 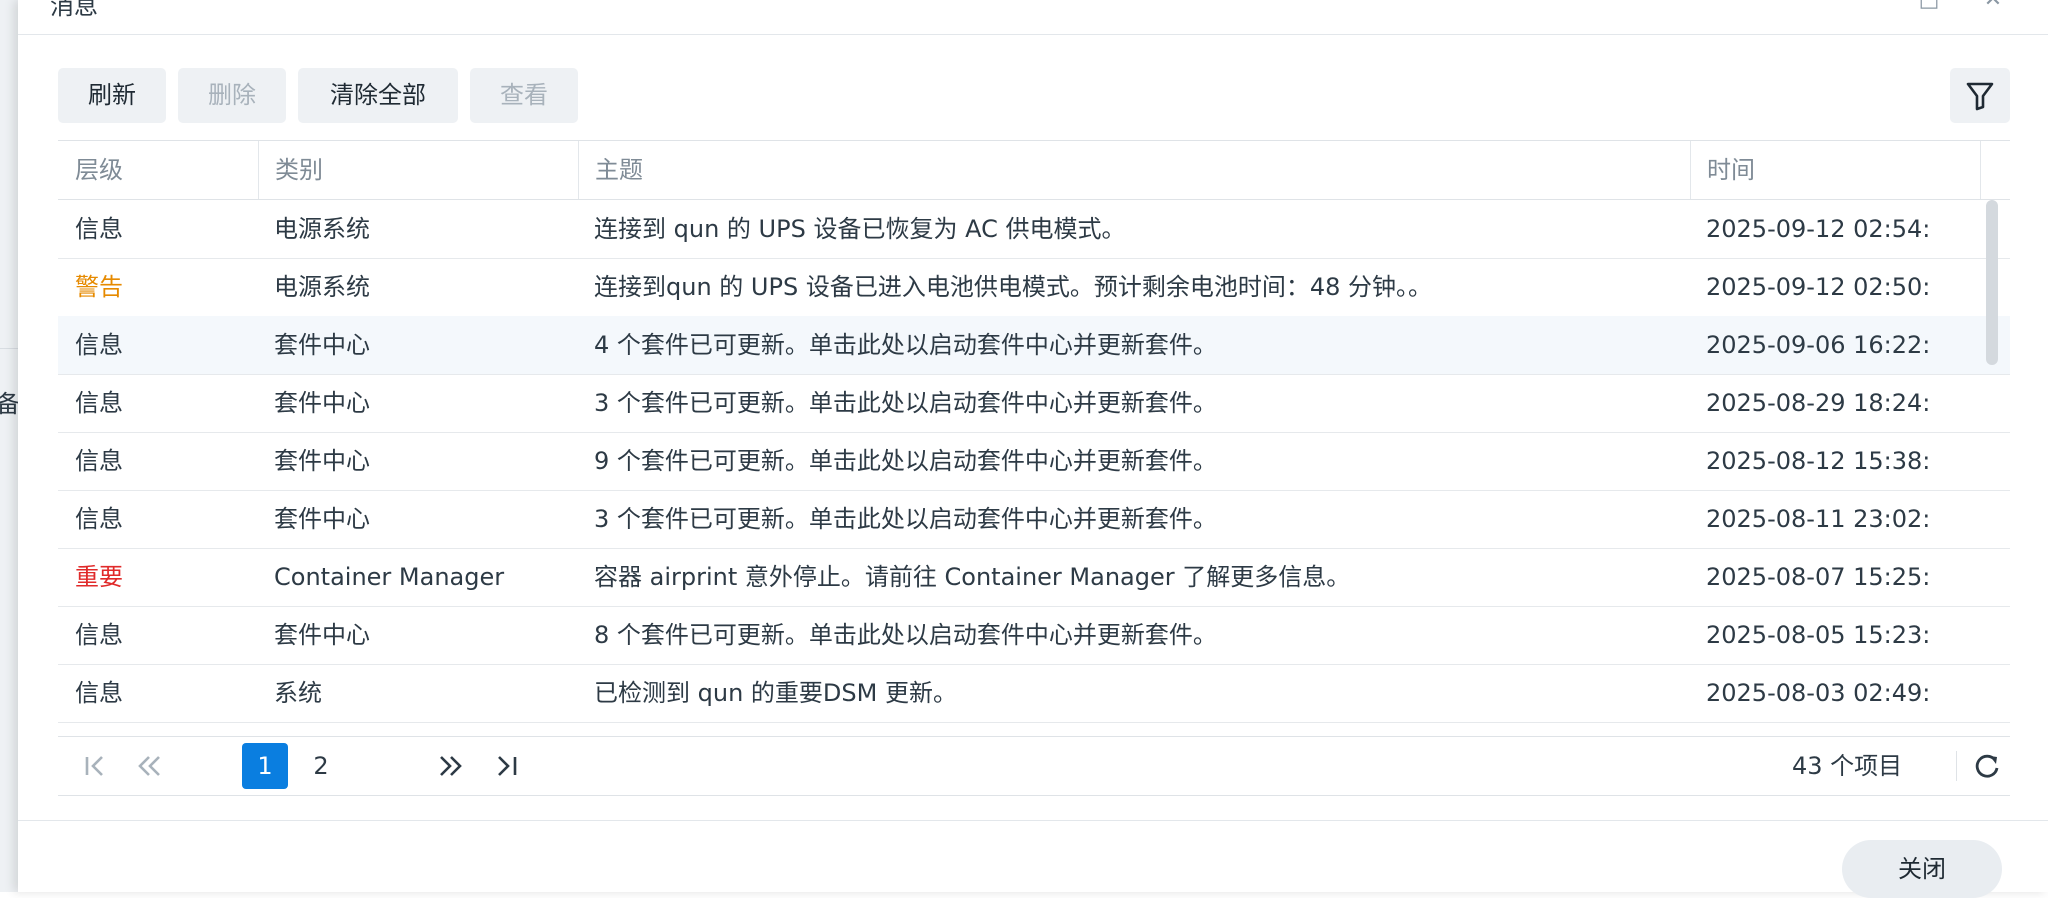 I want to click on background-partial-text: 备, so click(x=10, y=404).